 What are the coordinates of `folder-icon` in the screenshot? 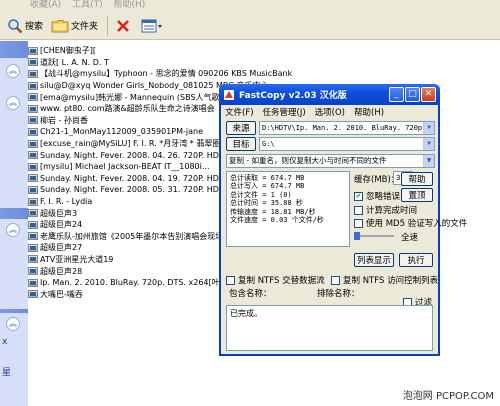 It's located at (60, 25).